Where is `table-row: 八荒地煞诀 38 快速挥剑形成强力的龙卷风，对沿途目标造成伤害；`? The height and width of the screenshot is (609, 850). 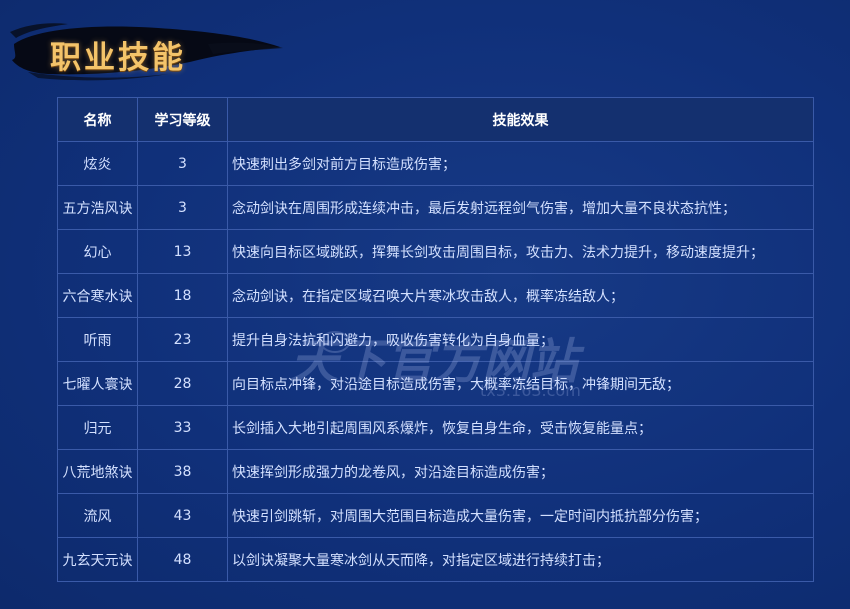 table-row: 八荒地煞诀 38 快速挥剑形成强力的龙卷风，对沿途目标造成伤害； is located at coordinates (435, 471).